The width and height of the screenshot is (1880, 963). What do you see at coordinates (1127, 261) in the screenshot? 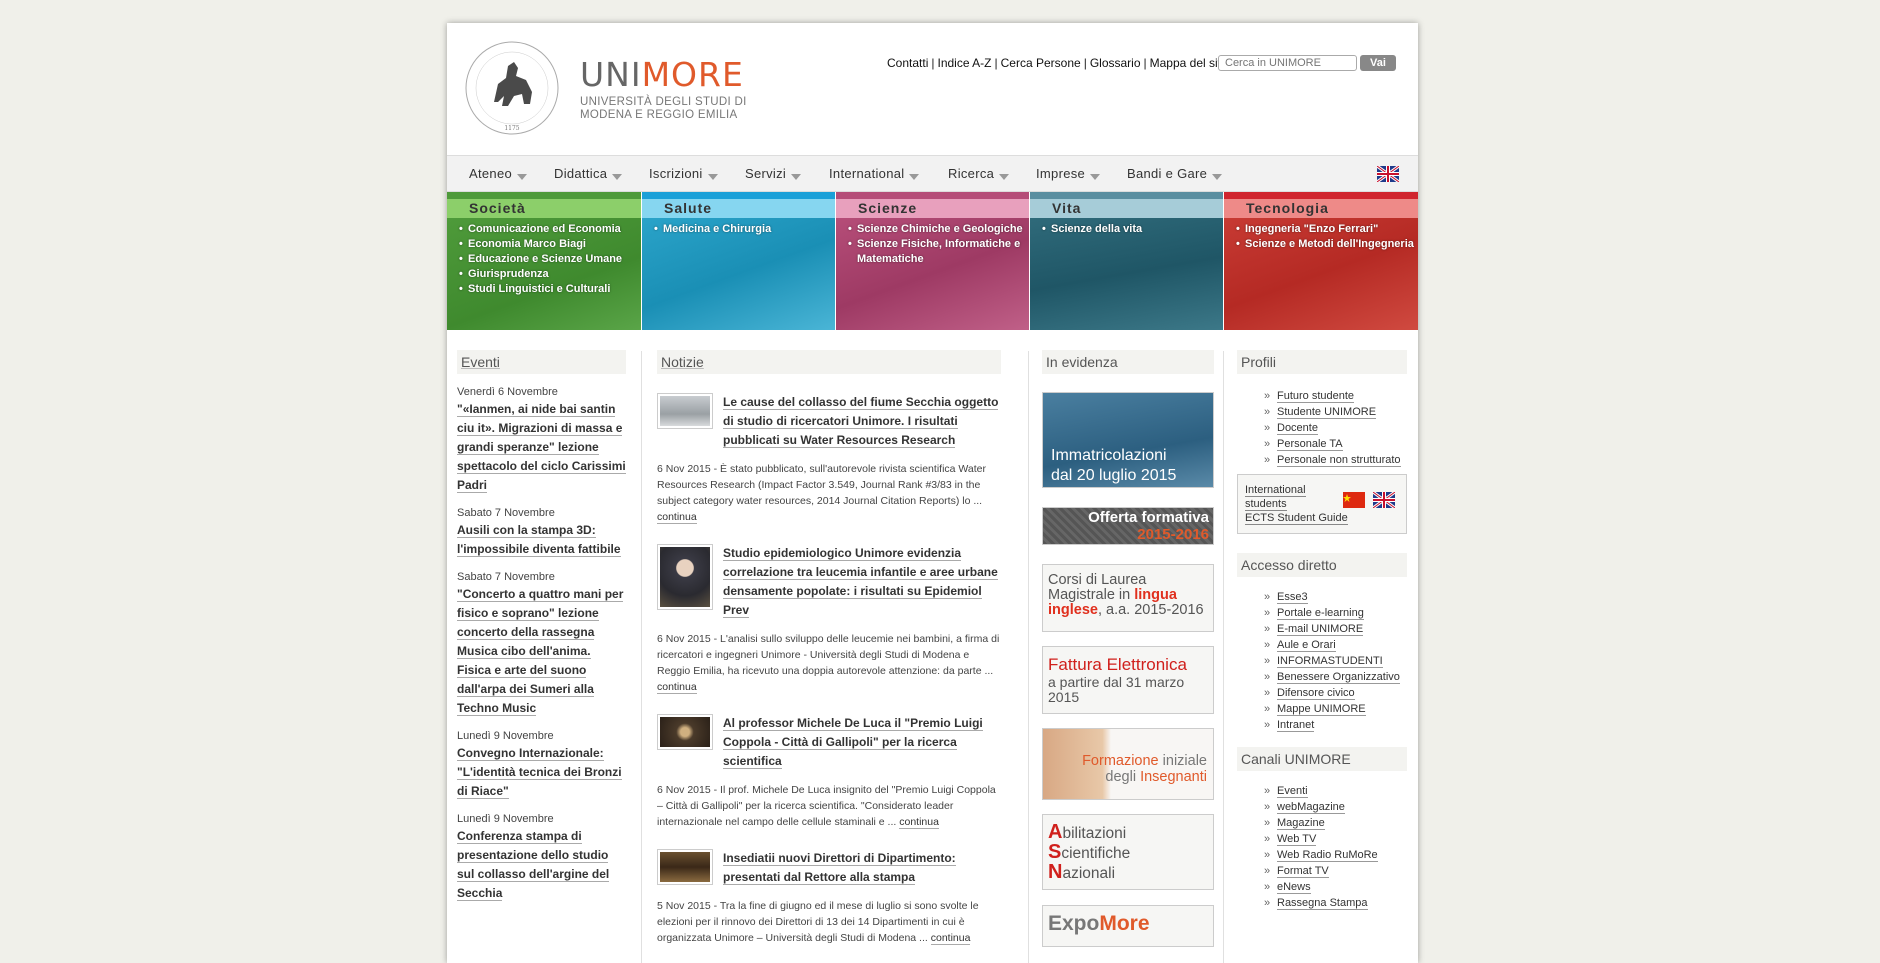
I see `area-vita: Vita Scienze della vita` at bounding box center [1127, 261].